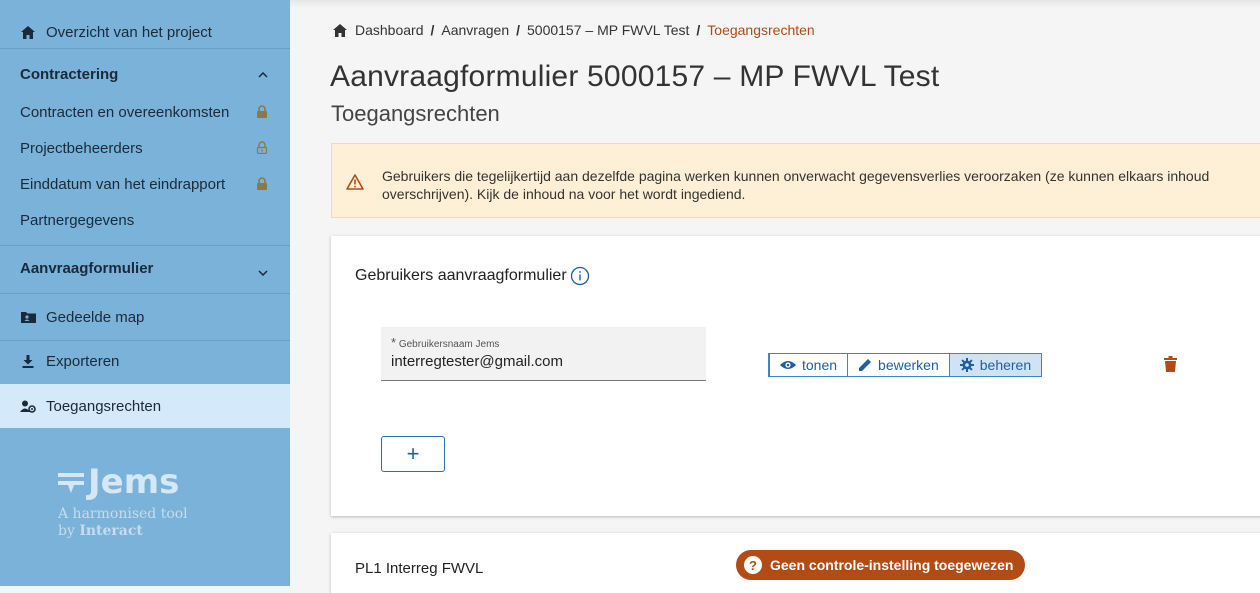  Describe the element at coordinates (125, 112) in the screenshot. I see `sidebar-item-label: Contracten en overeenkomsten` at that location.